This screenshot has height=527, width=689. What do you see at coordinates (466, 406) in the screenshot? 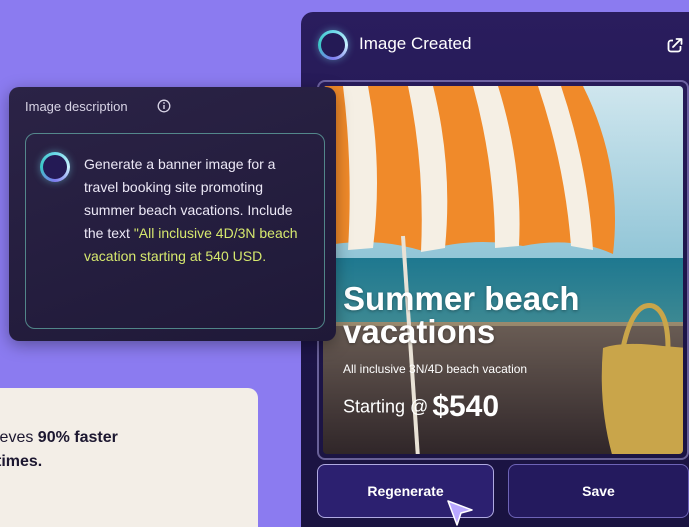
I see `price-amount: $540` at bounding box center [466, 406].